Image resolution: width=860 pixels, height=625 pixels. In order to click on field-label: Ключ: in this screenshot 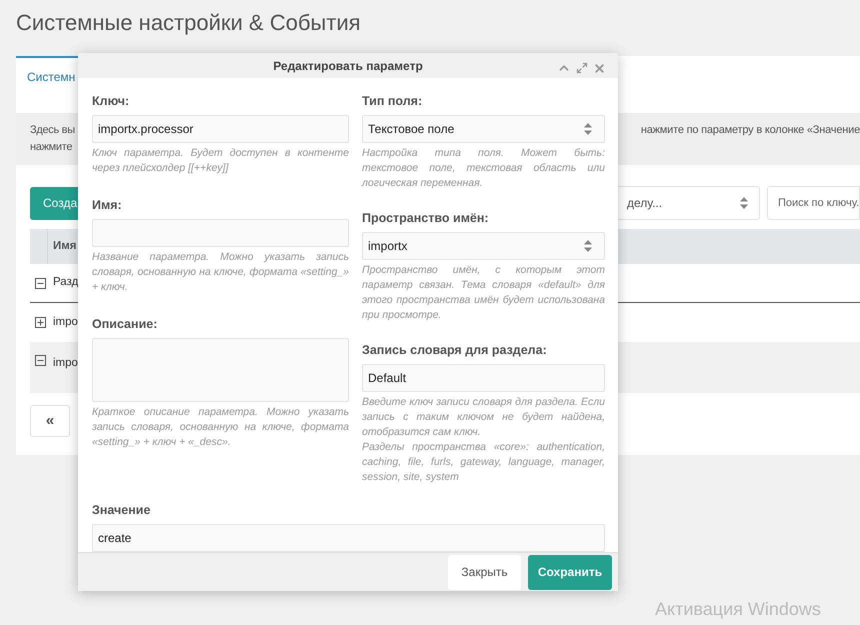, I will do `click(111, 102)`.